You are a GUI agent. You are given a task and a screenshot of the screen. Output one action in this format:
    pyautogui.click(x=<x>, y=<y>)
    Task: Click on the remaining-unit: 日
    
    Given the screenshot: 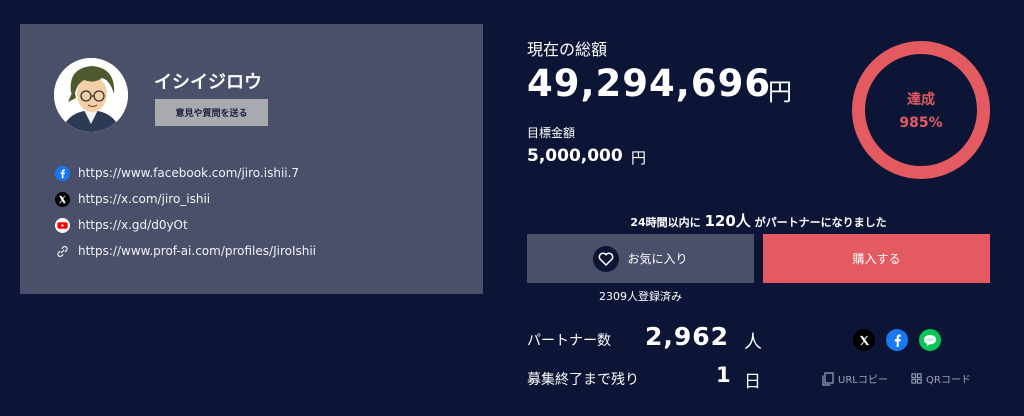 What is the action you would take?
    pyautogui.click(x=752, y=382)
    